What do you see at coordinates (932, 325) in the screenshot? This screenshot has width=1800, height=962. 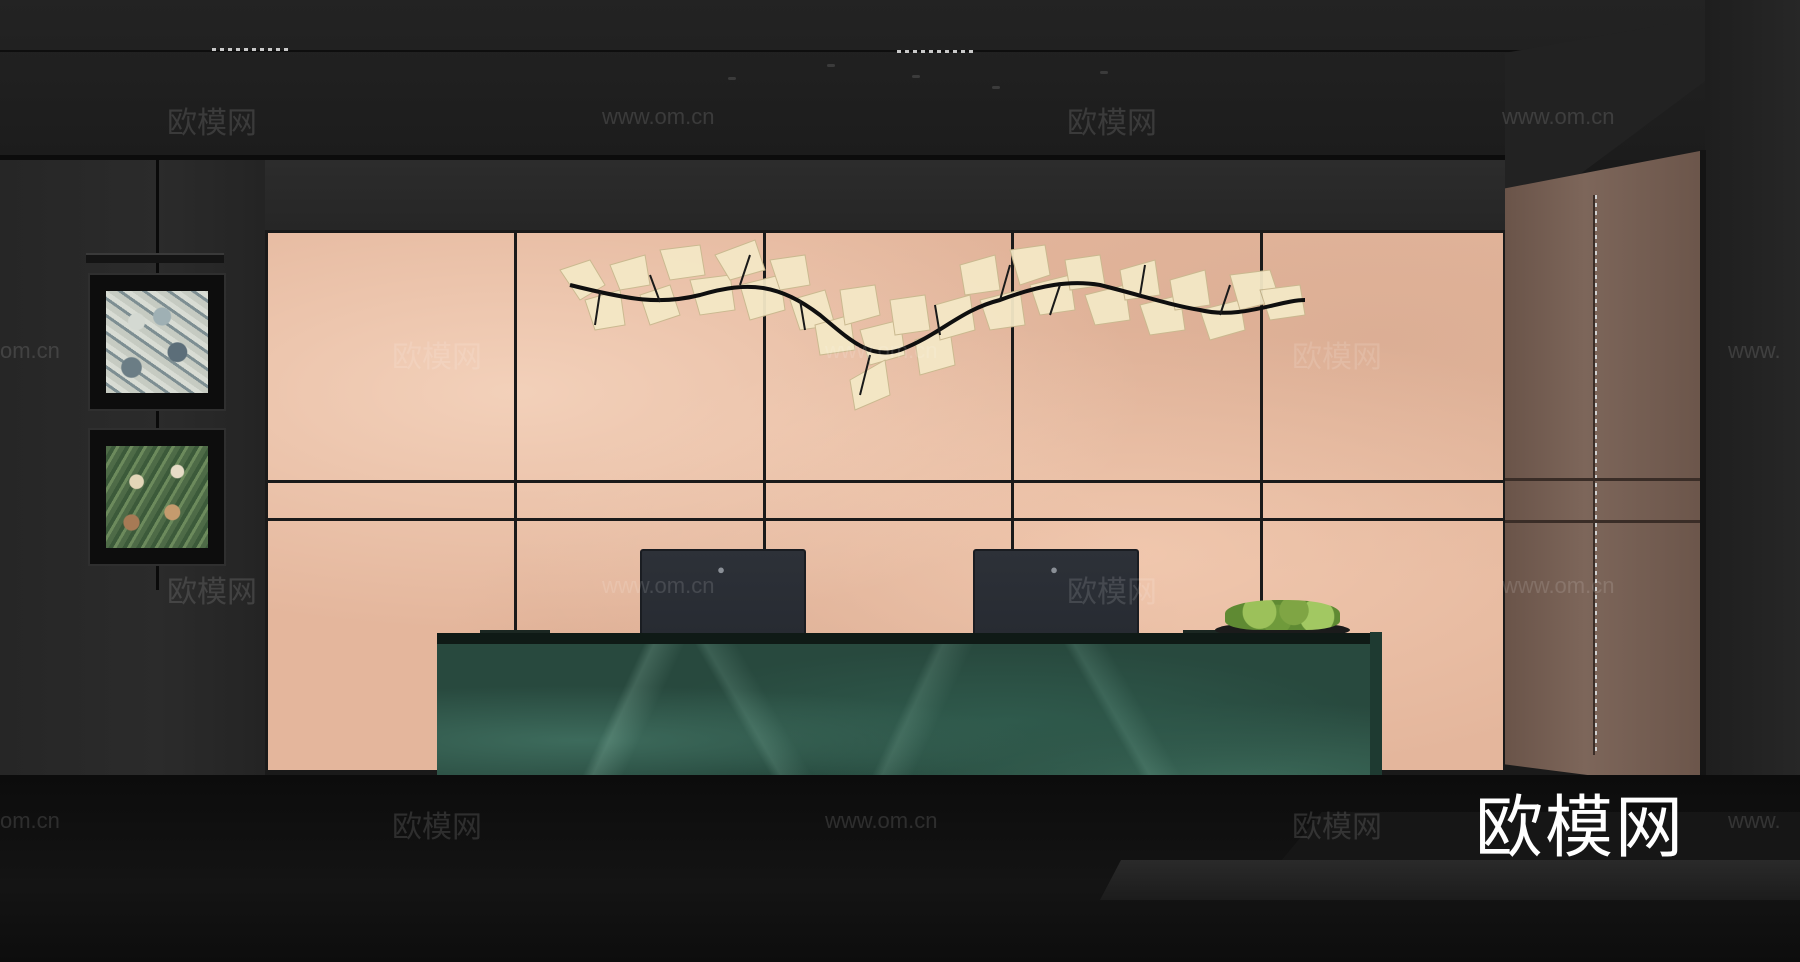 I see `glass-leaves` at bounding box center [932, 325].